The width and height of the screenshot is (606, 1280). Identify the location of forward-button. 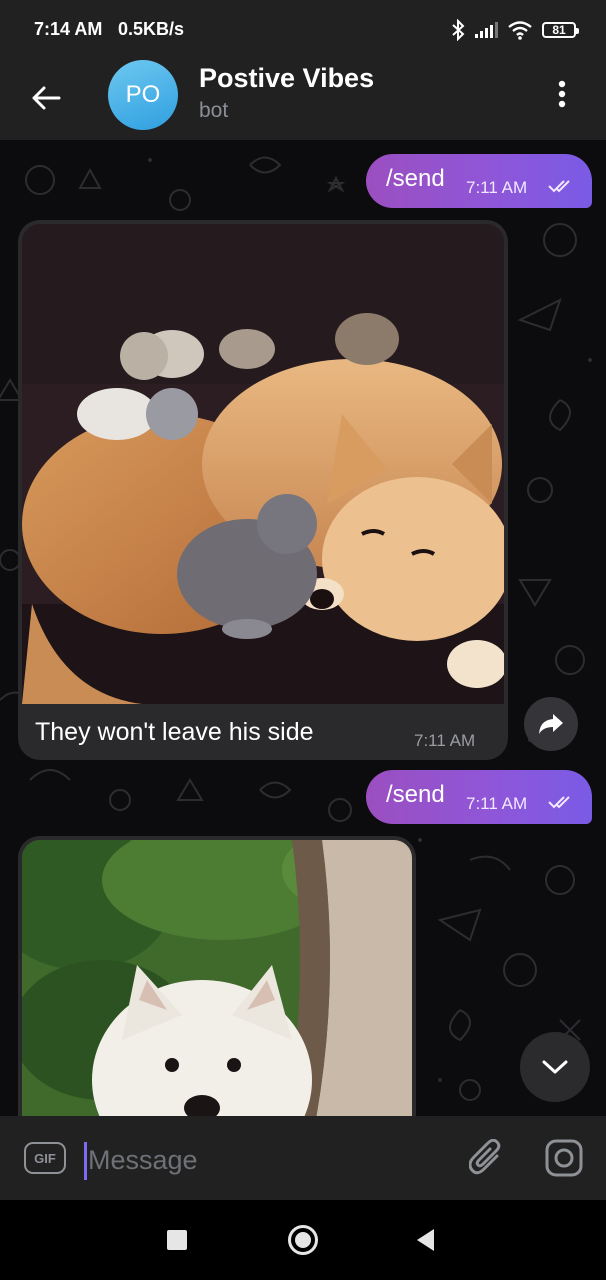
(551, 724).